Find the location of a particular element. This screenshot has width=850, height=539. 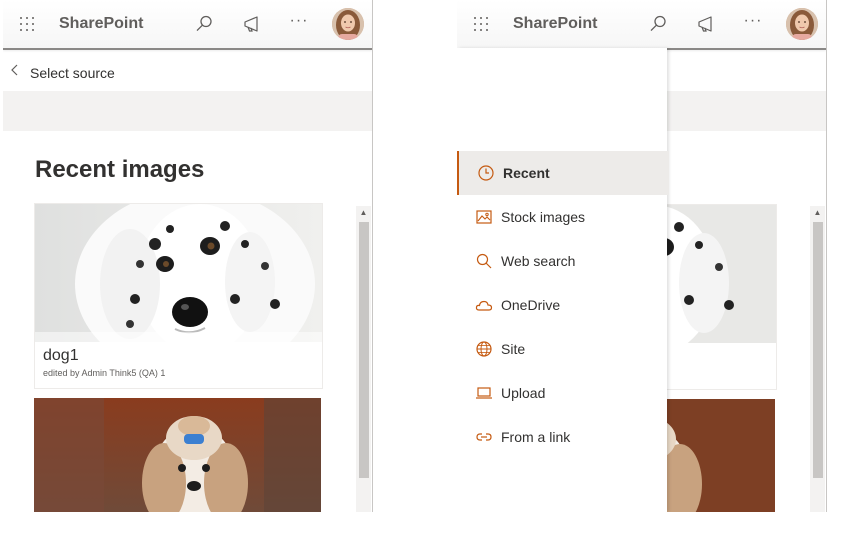

menu-label: From a link is located at coordinates (536, 437).